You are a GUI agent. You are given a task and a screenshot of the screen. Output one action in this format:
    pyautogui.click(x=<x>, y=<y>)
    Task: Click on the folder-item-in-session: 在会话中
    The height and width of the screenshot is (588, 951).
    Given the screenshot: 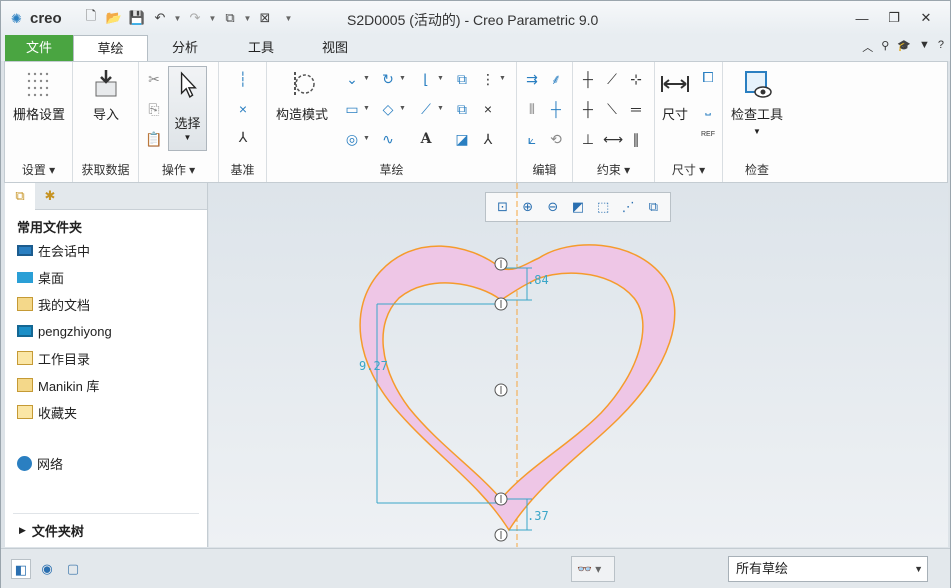 What is the action you would take?
    pyautogui.click(x=53, y=250)
    